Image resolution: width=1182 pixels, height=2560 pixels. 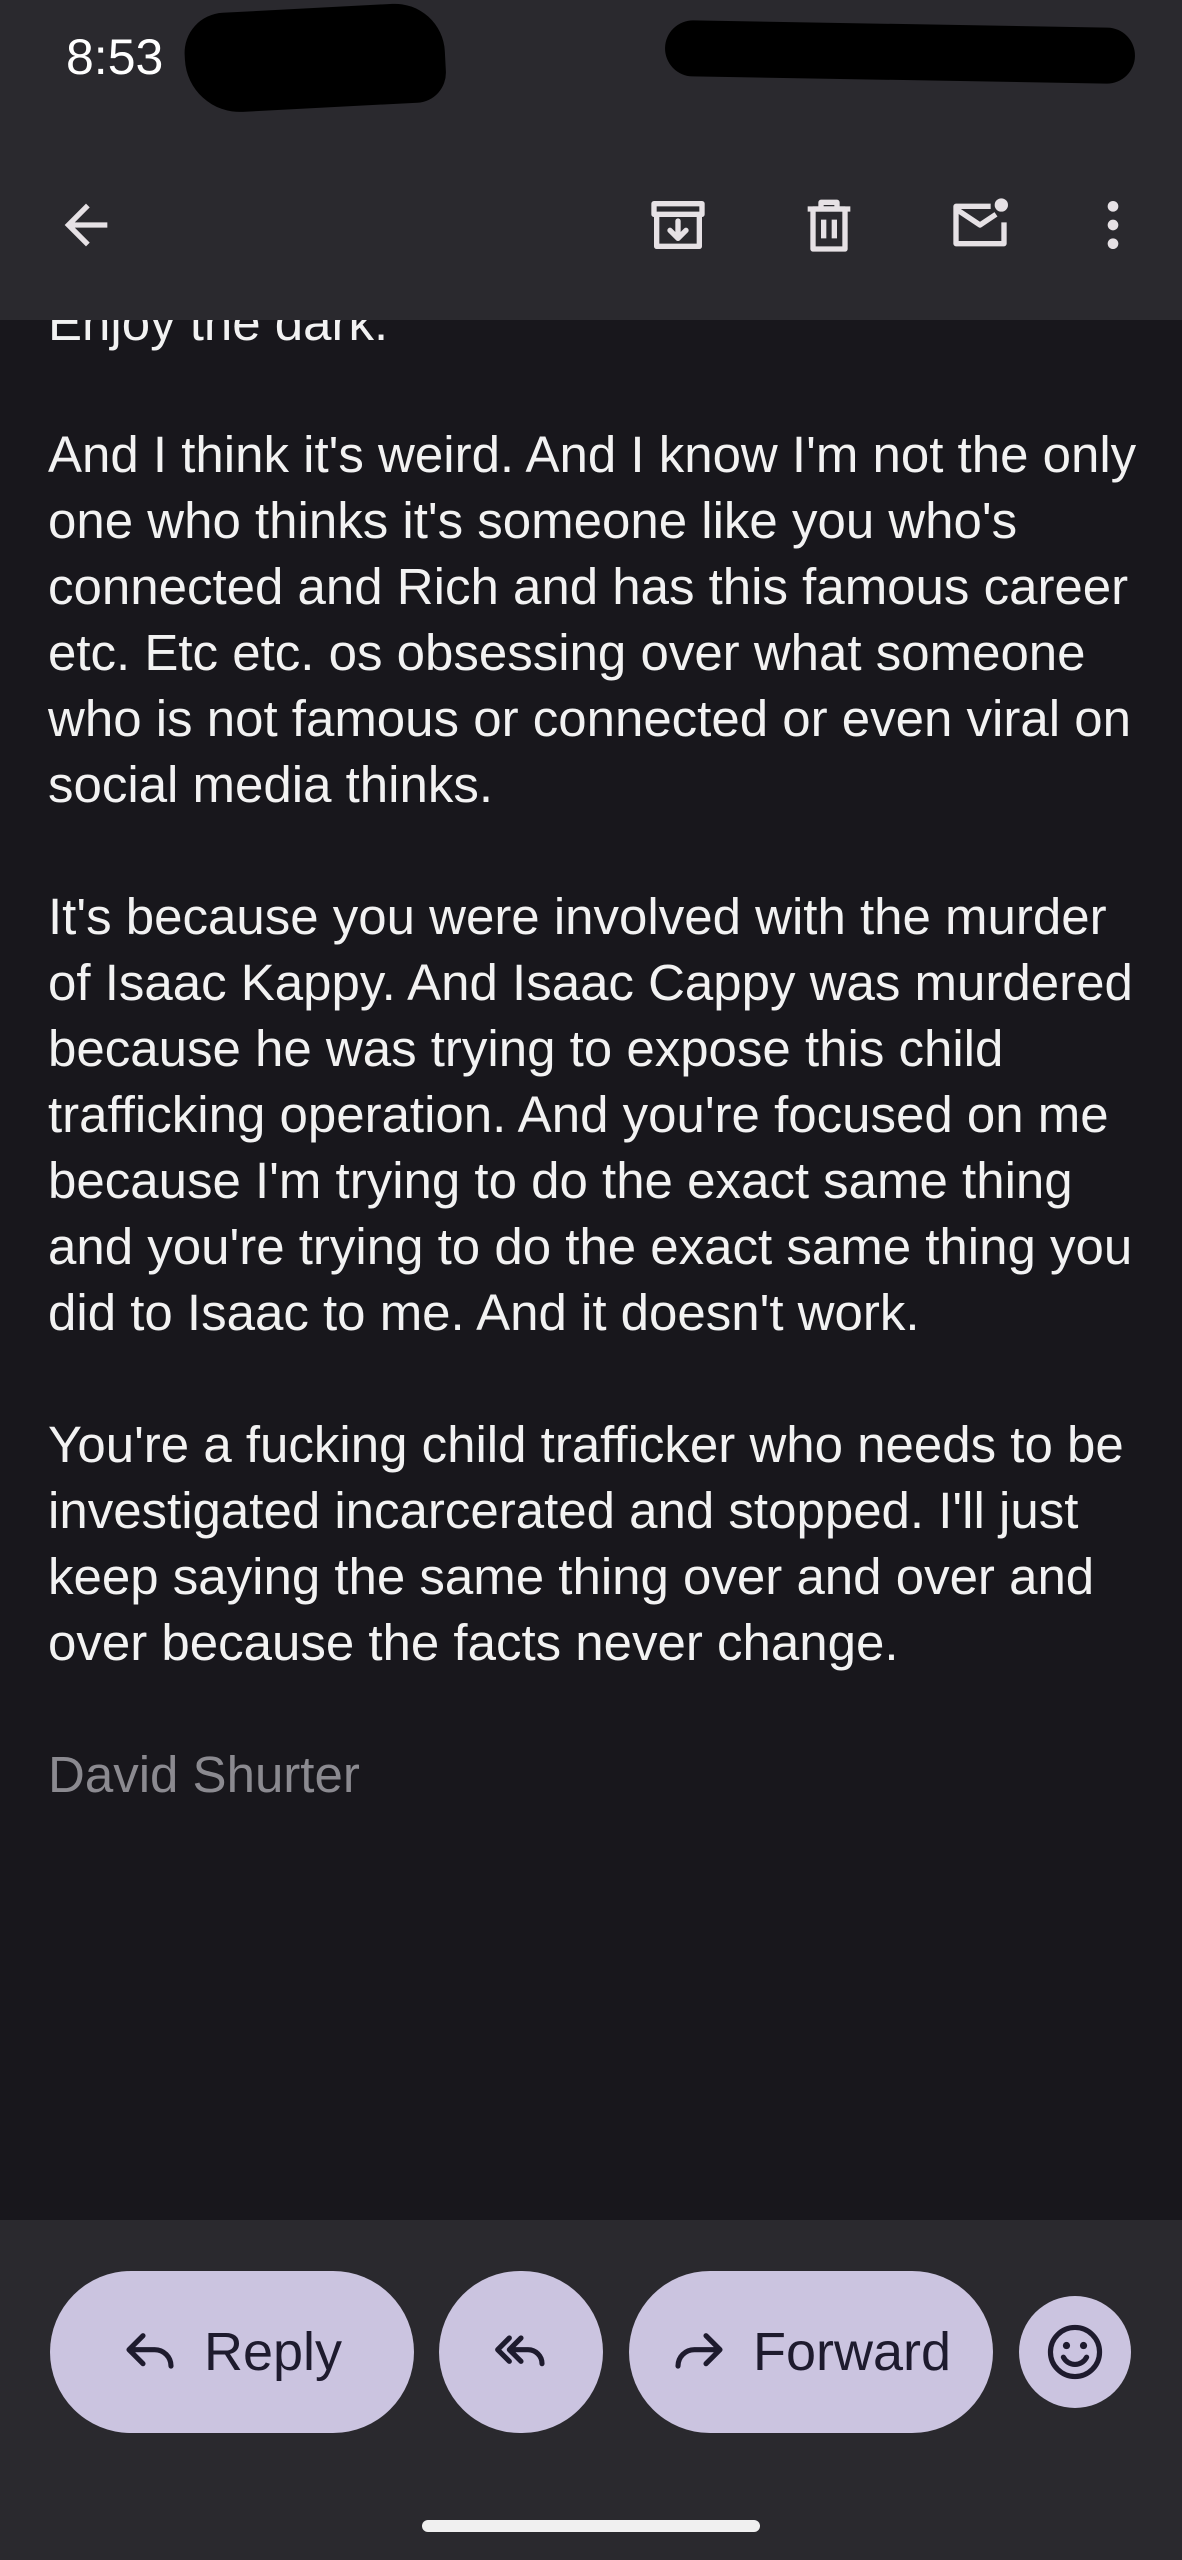 I want to click on arrow-left-icon, so click(x=86, y=225).